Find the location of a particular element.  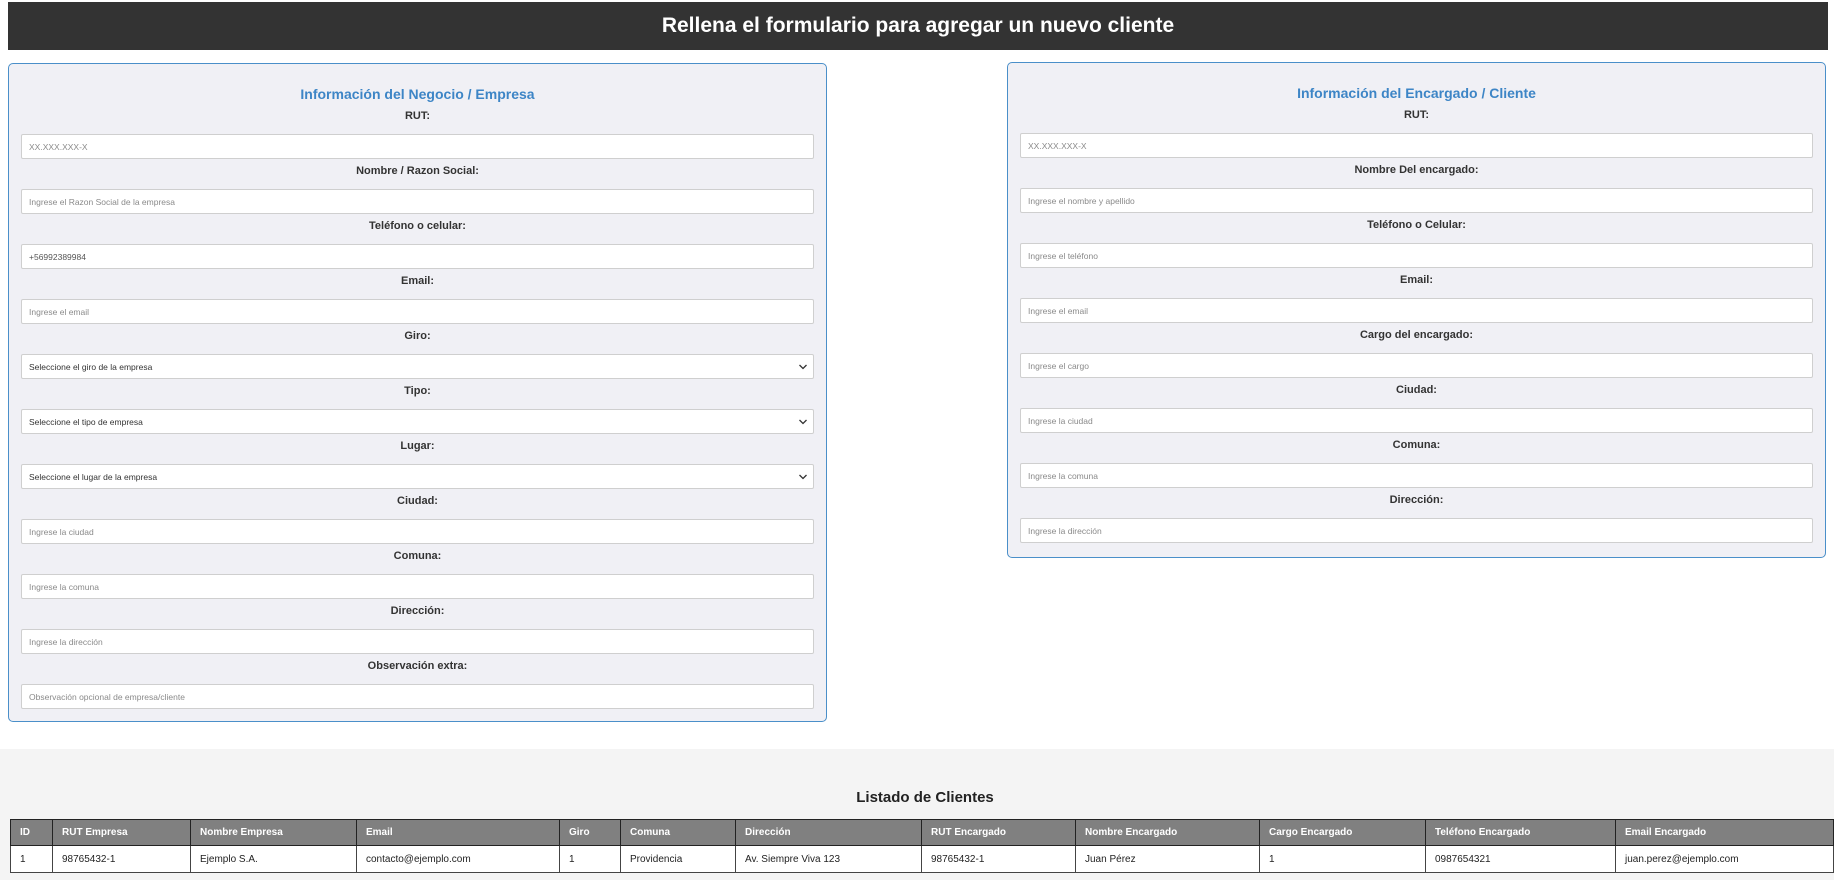

business-phone-label: Teléfono o celular: is located at coordinates (417, 226).